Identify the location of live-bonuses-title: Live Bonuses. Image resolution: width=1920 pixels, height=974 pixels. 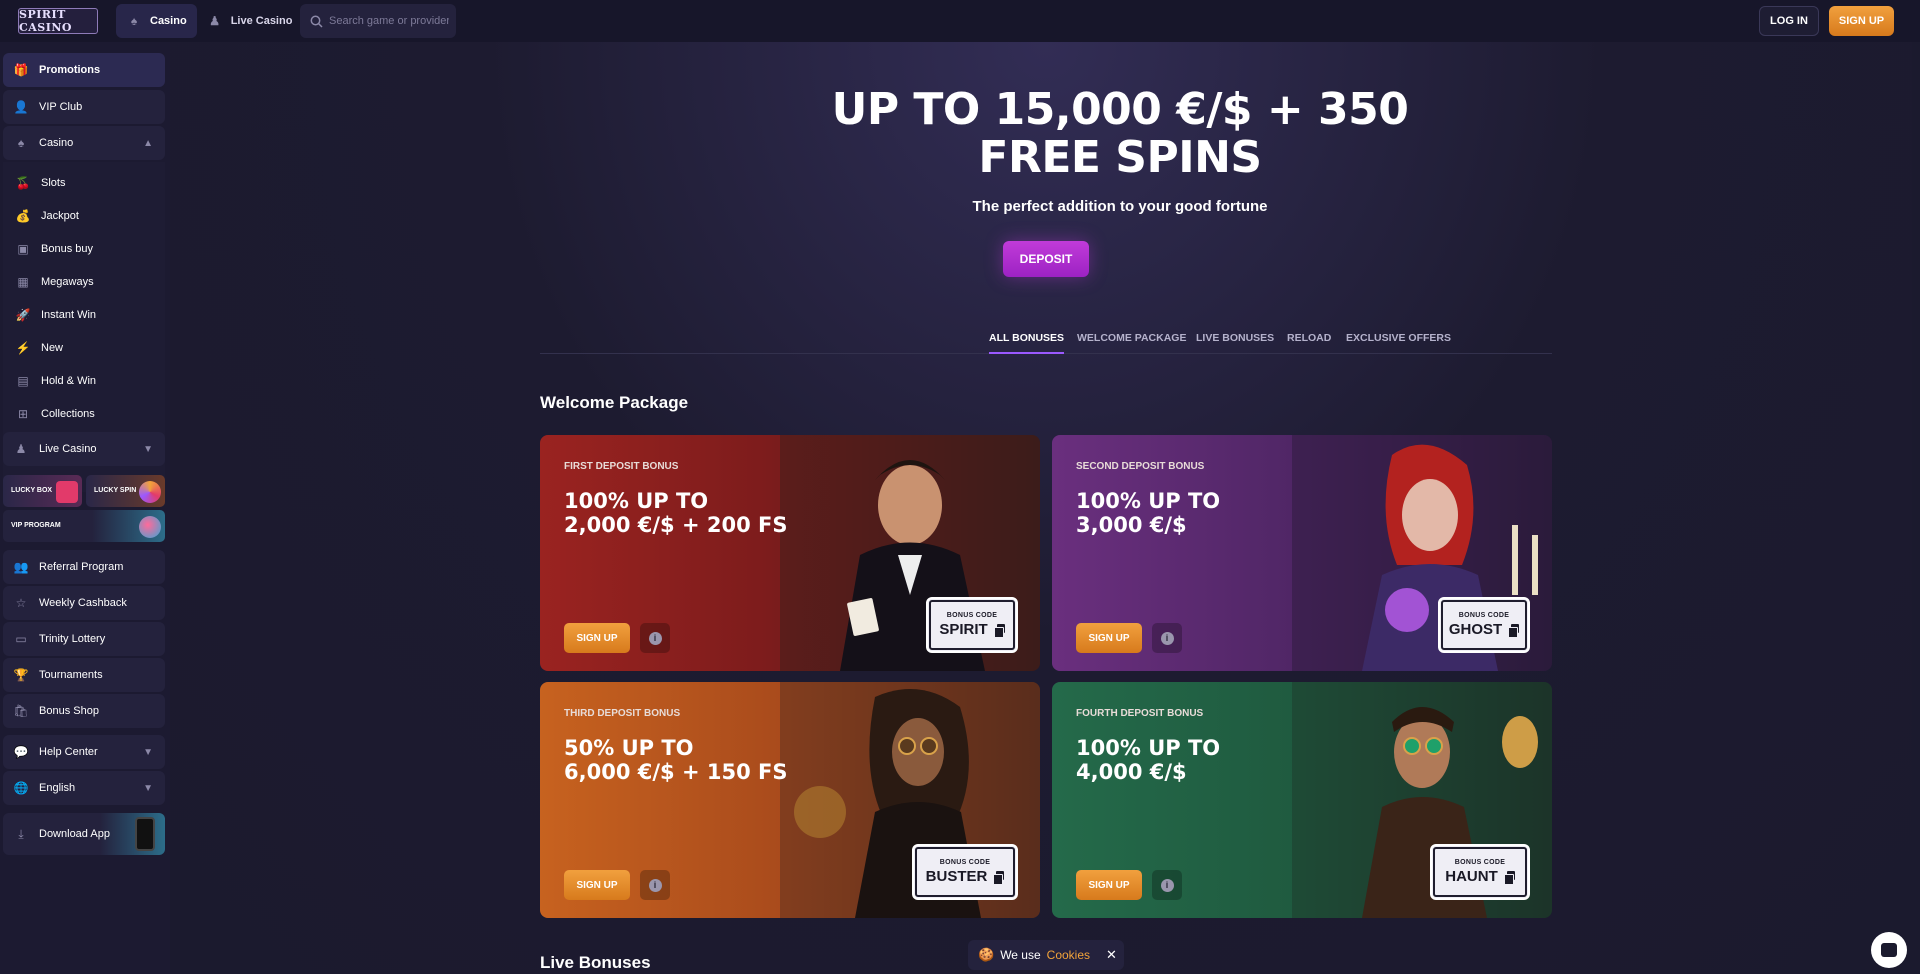
(595, 962).